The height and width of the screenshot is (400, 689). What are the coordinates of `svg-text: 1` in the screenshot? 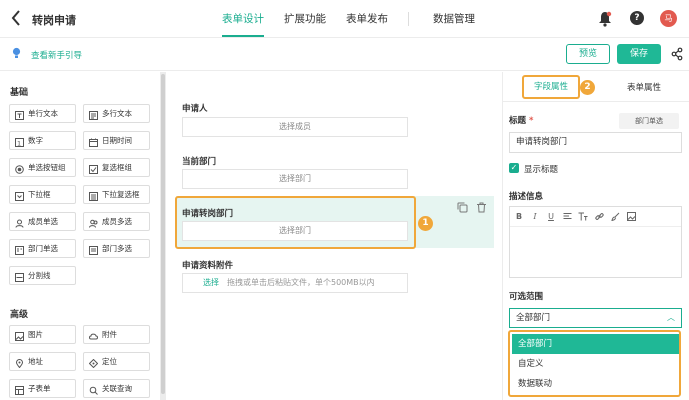 It's located at (19, 144).